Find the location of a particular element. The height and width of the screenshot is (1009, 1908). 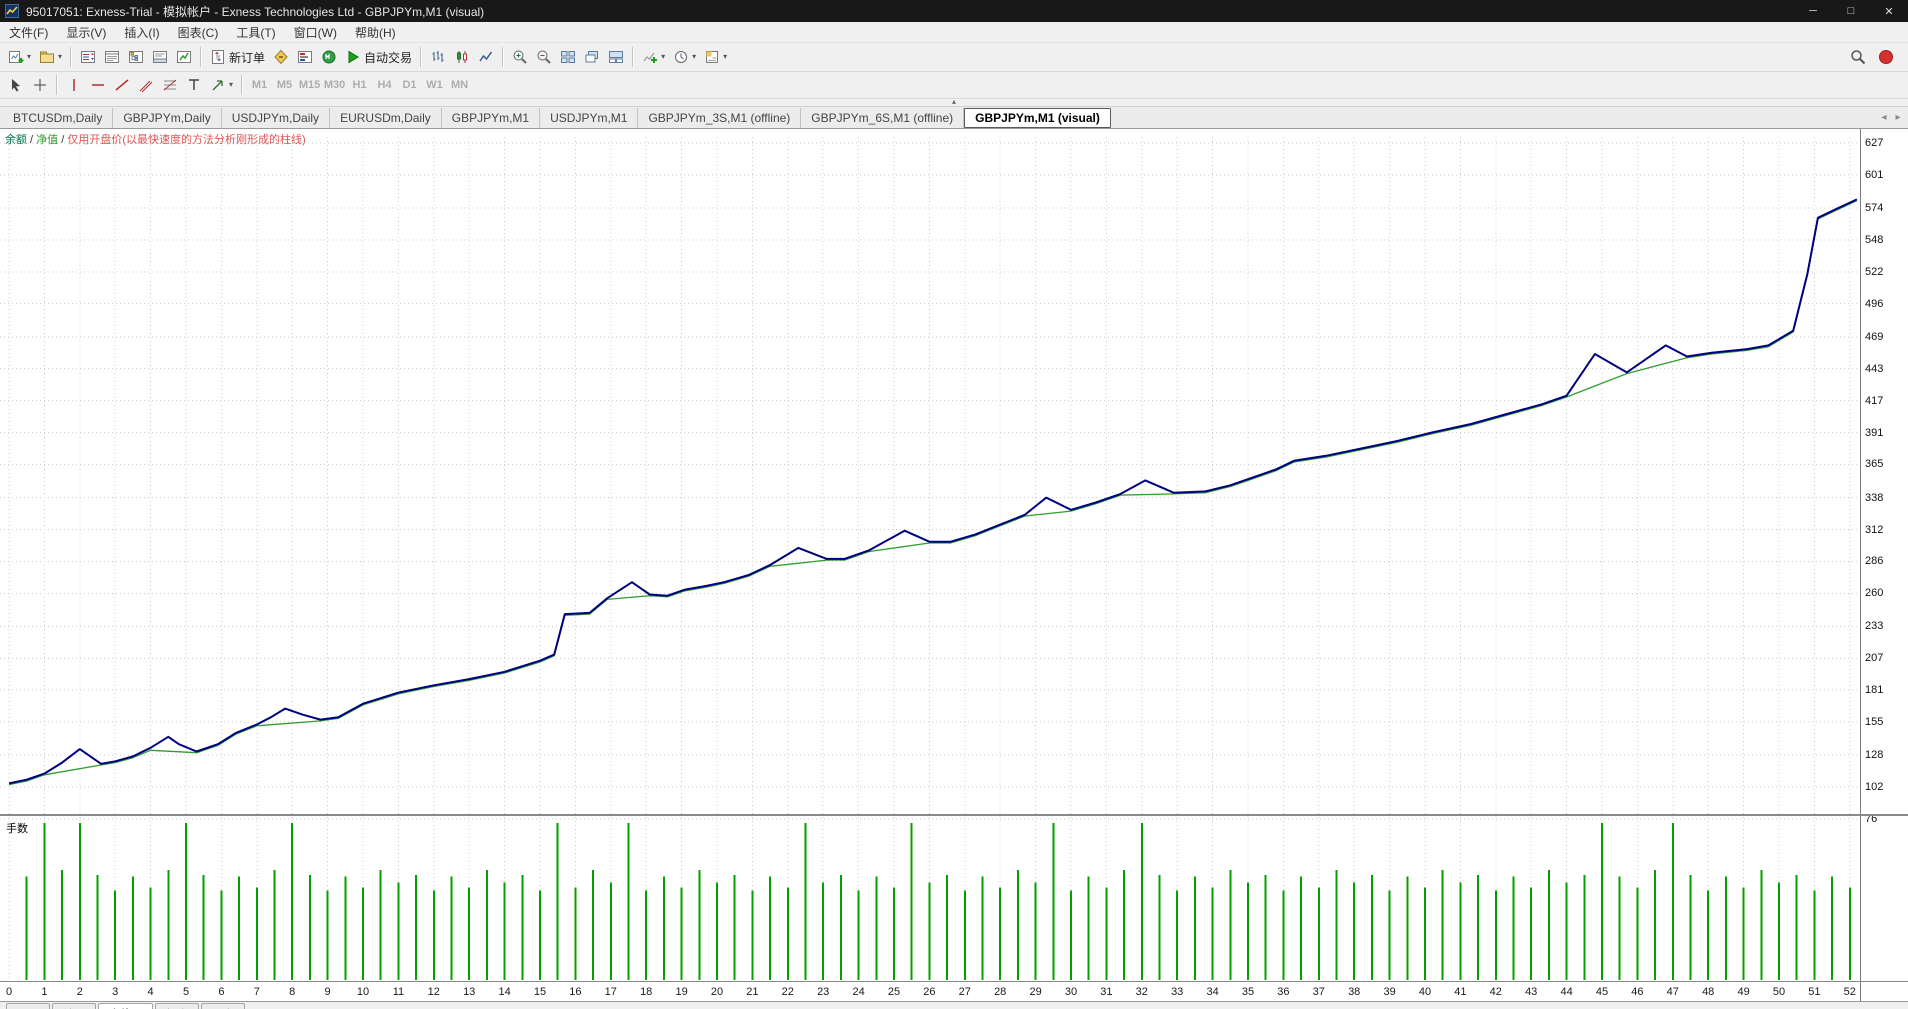

chart-tab: GBPJPYm,M1 is located at coordinates (491, 117).